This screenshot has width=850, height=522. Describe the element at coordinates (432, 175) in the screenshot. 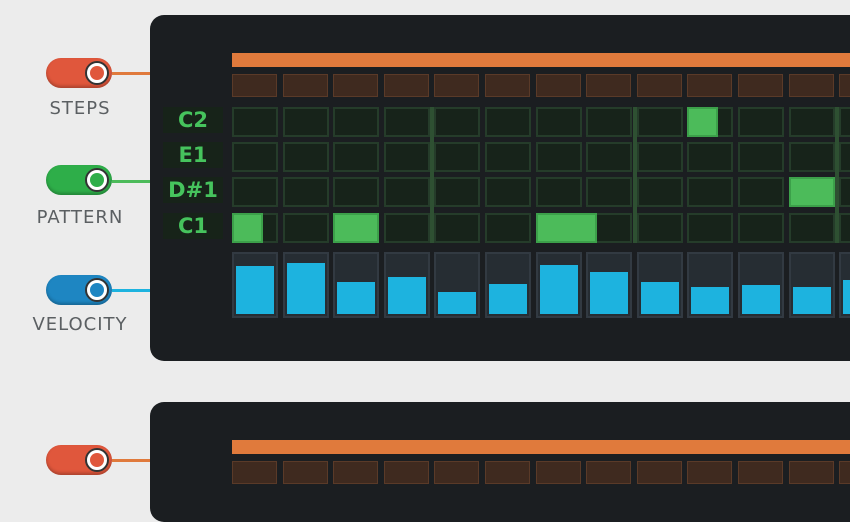

I see `bar-divider` at that location.